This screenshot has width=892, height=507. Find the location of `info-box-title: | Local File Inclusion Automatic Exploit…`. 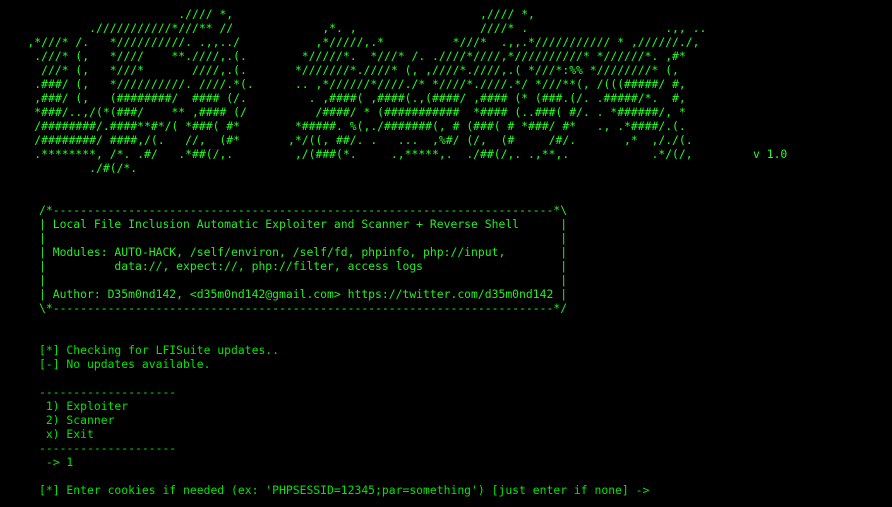

info-box-title: | Local File Inclusion Automatic Exploit… is located at coordinates (303, 224).